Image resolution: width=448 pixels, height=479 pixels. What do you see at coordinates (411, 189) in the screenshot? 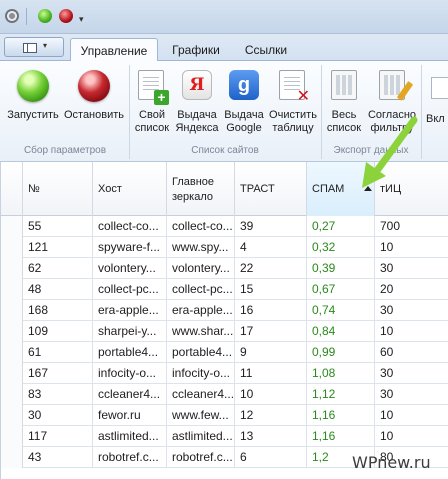
I see `column-header-tic: тИЦ` at bounding box center [411, 189].